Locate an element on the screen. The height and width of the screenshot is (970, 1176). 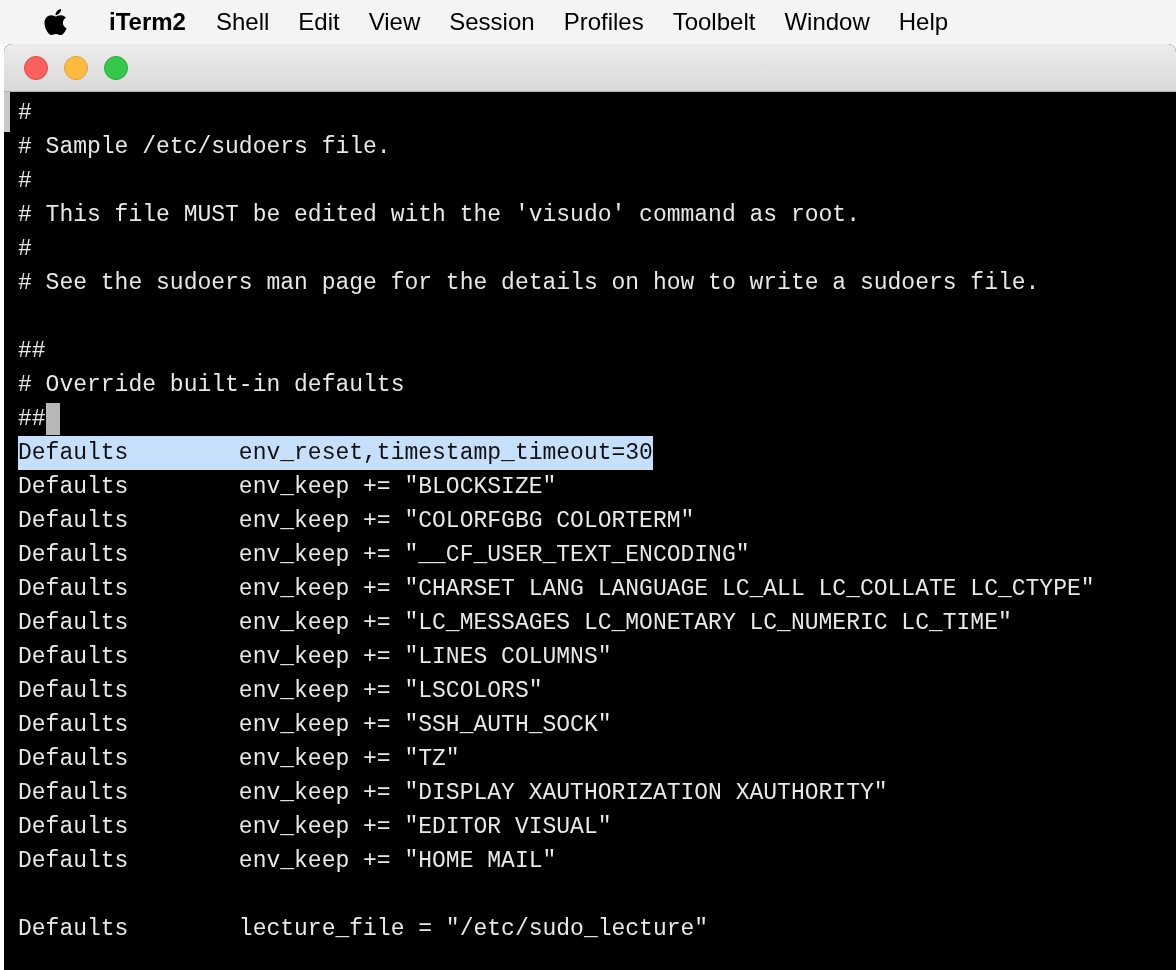
menu-item: Toolbelt is located at coordinates (714, 22).